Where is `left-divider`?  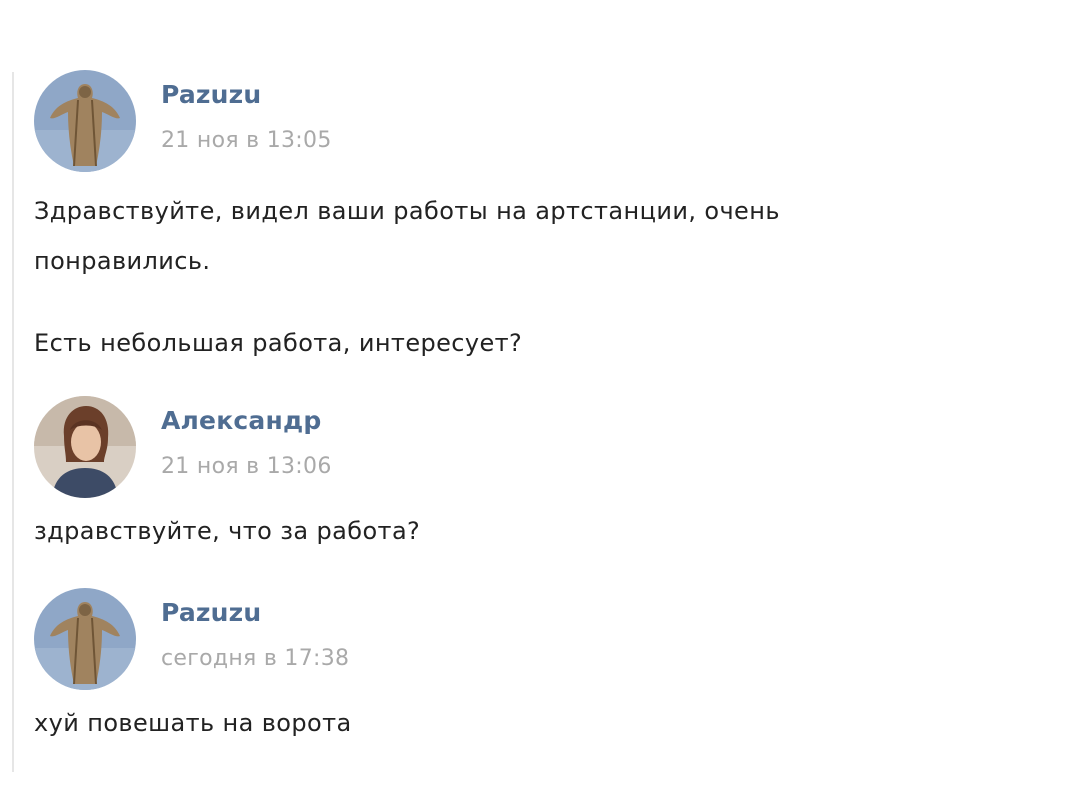 left-divider is located at coordinates (13, 422).